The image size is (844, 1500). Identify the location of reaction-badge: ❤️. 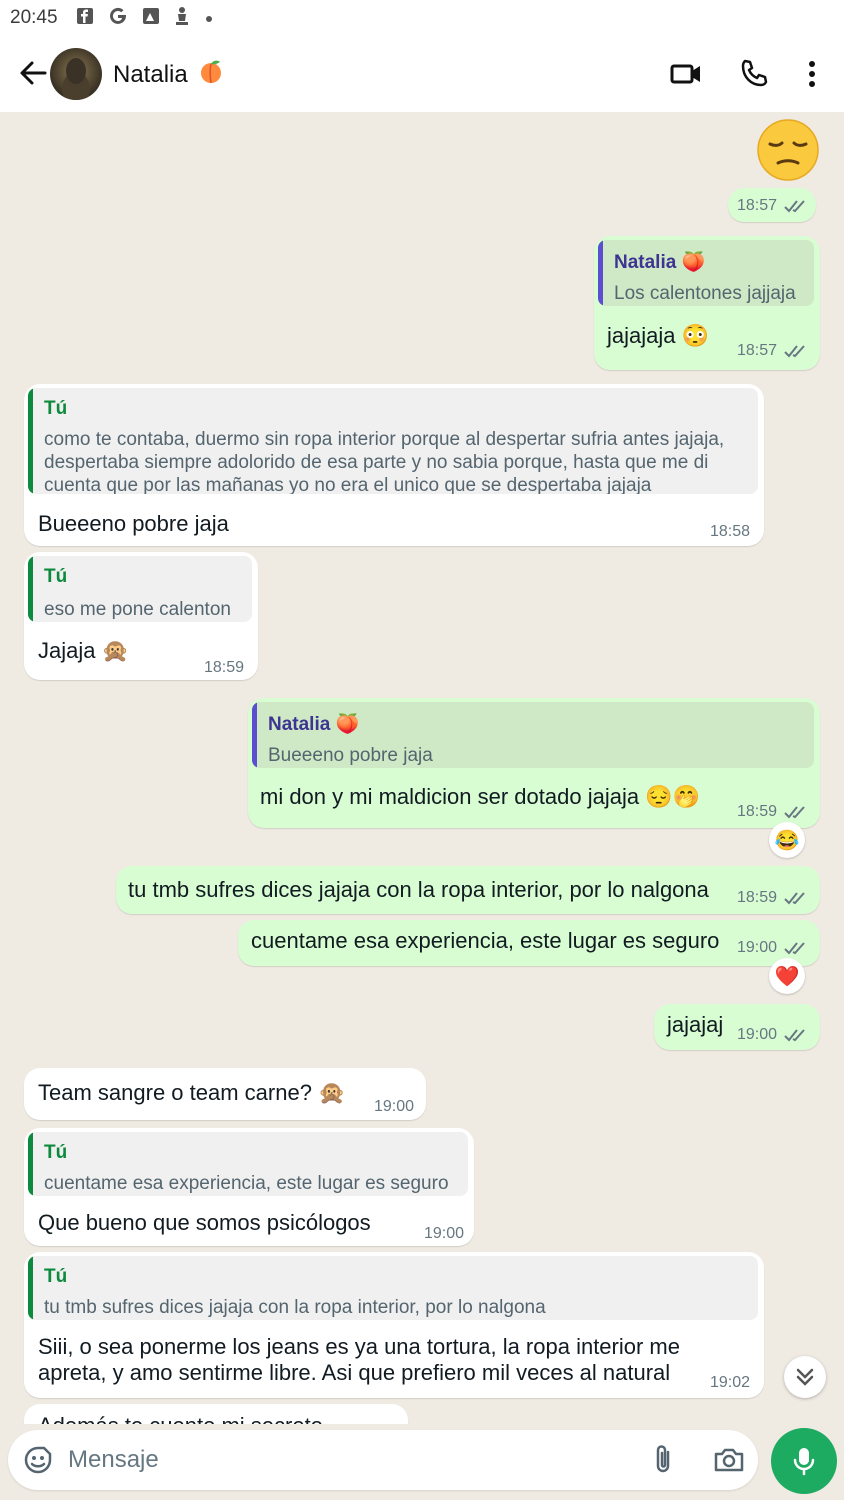
(787, 976).